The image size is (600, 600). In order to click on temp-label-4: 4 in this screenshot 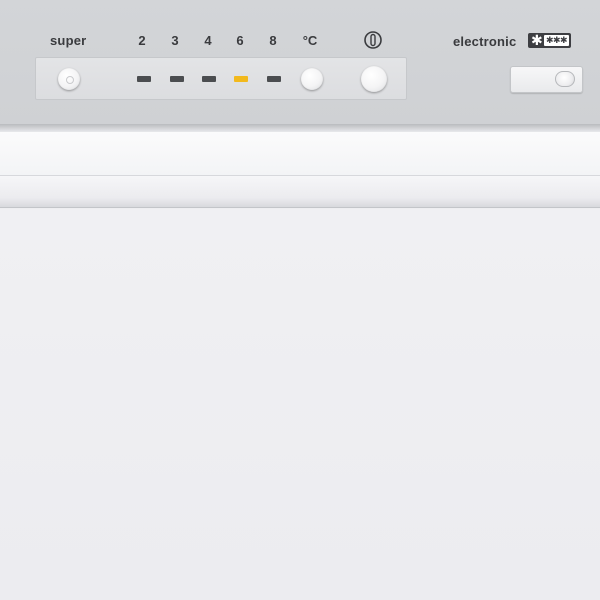, I will do `click(208, 40)`.